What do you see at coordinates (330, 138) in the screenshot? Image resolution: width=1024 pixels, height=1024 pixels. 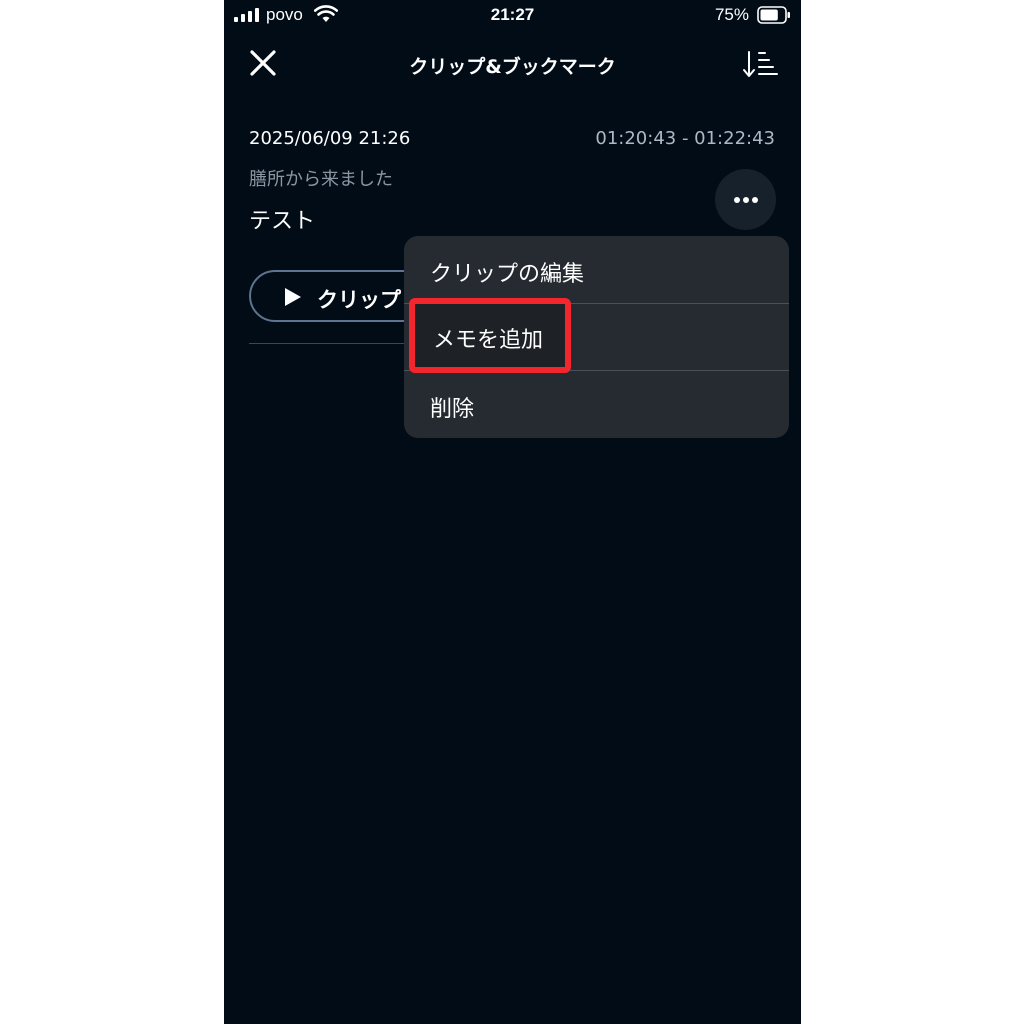 I see `clip-date: 2025/06/09 21:26` at bounding box center [330, 138].